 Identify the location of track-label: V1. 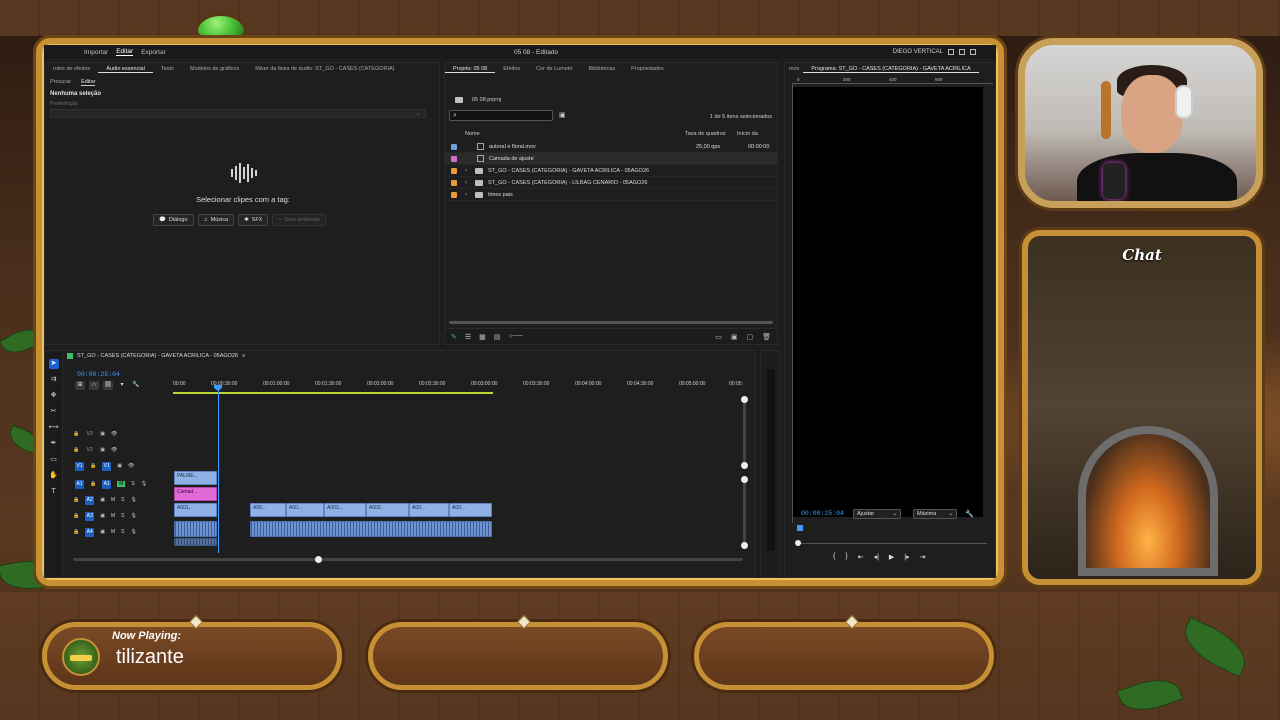
(107, 466).